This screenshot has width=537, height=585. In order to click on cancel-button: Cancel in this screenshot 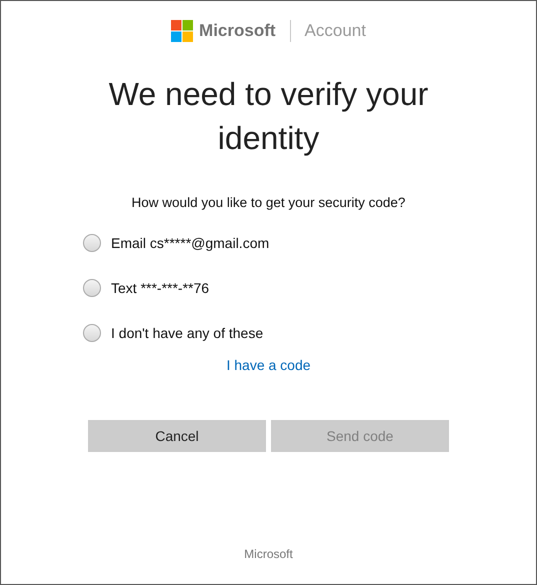, I will do `click(177, 436)`.